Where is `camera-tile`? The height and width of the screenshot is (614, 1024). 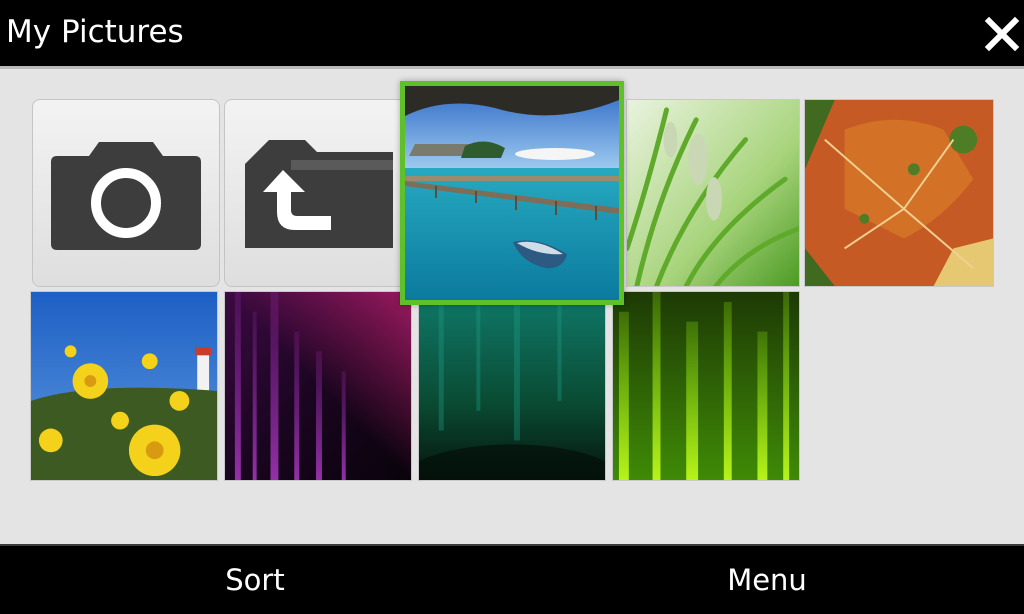
camera-tile is located at coordinates (126, 193).